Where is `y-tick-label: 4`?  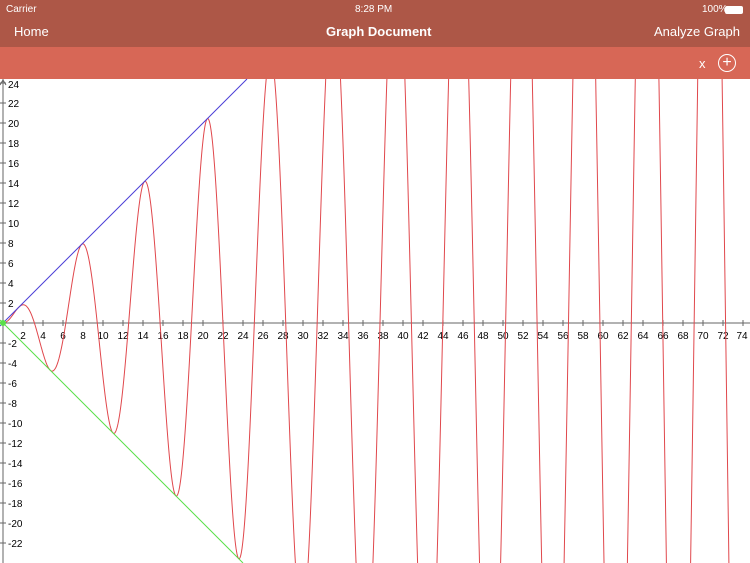 y-tick-label: 4 is located at coordinates (11, 284).